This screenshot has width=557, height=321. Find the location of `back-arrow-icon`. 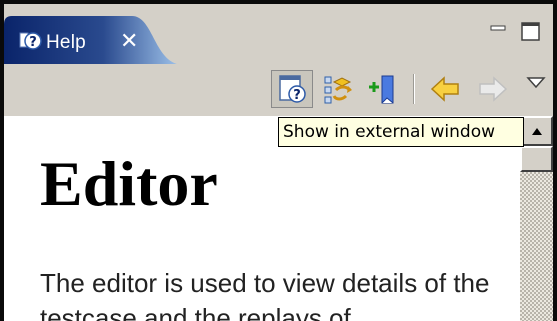

back-arrow-icon is located at coordinates (444, 89).